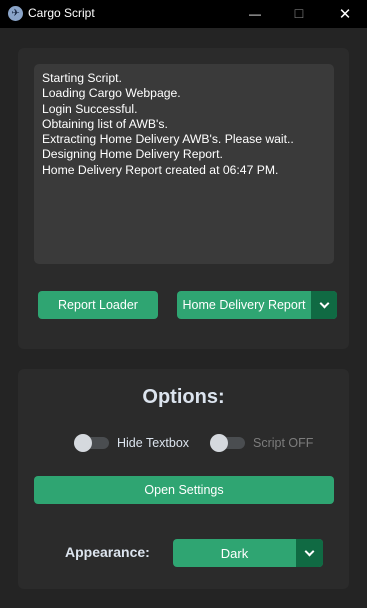  I want to click on report-loader-button: Report Loader, so click(98, 305).